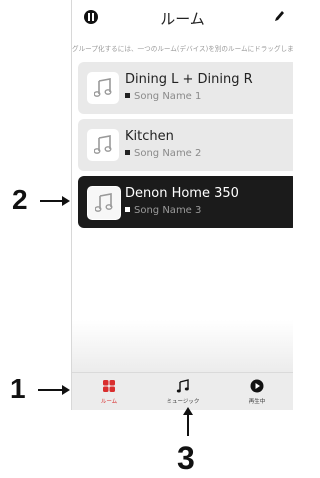 This screenshot has width=320, height=478. What do you see at coordinates (189, 79) in the screenshot?
I see `room-name: Dining L + Dining R` at bounding box center [189, 79].